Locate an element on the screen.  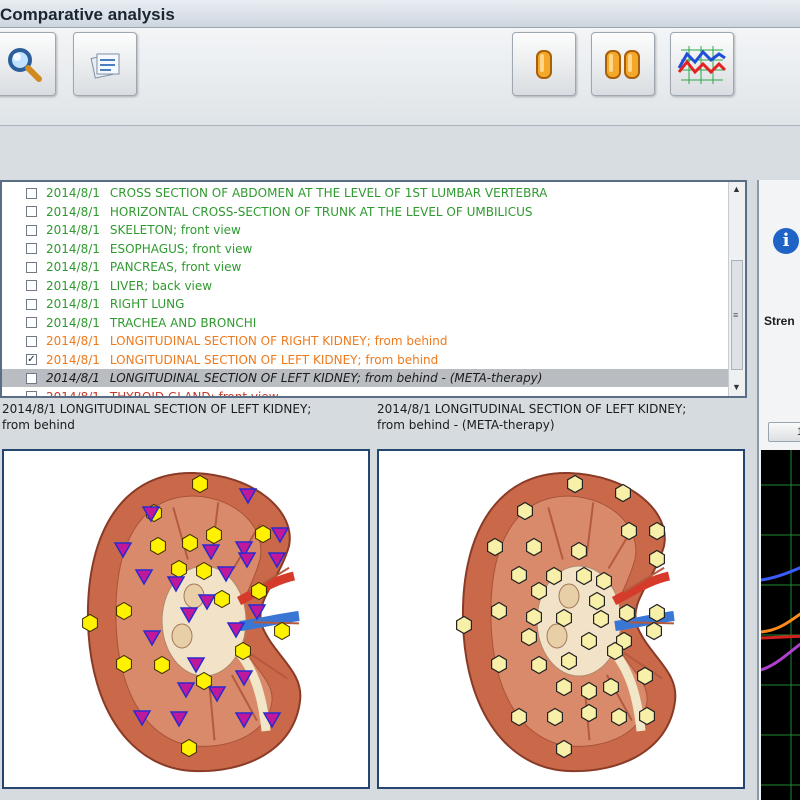
list-item: 2014/8/1 RIGHT LUNG is located at coordinates (365, 304).